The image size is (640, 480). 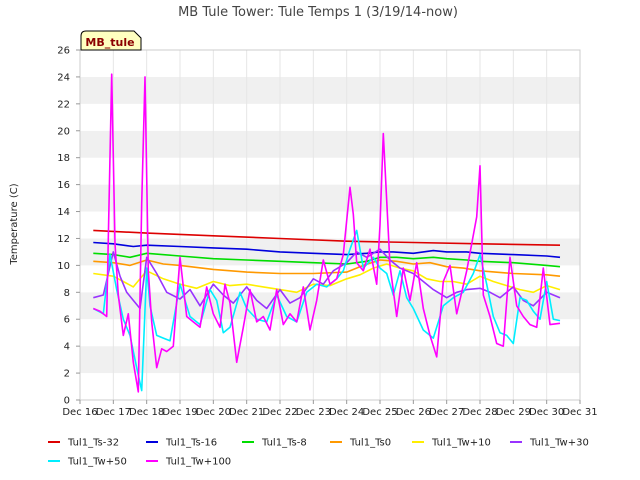 What do you see at coordinates (559, 443) in the screenshot?
I see `legend-label: Tul1_Tw+30` at bounding box center [559, 443].